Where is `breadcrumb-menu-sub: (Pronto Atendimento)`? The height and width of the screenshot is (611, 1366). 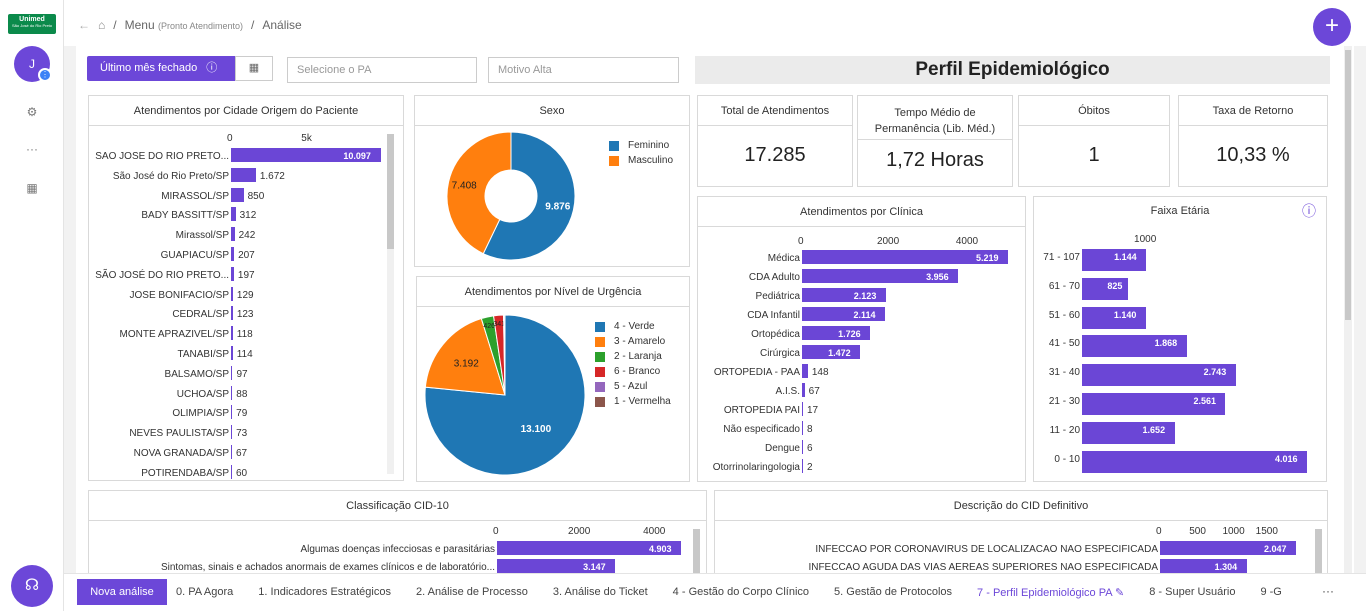
breadcrumb-menu-sub: (Pronto Atendimento) is located at coordinates (200, 26).